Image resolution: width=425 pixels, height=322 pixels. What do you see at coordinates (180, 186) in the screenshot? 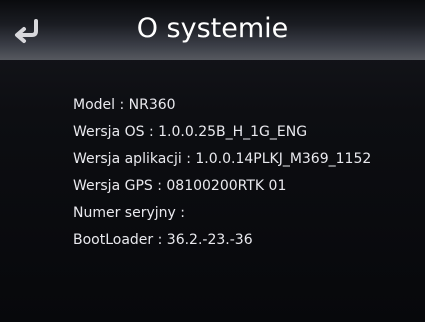
I see `gps-version-info: Wersja GPS : 08100200RTK 01` at bounding box center [180, 186].